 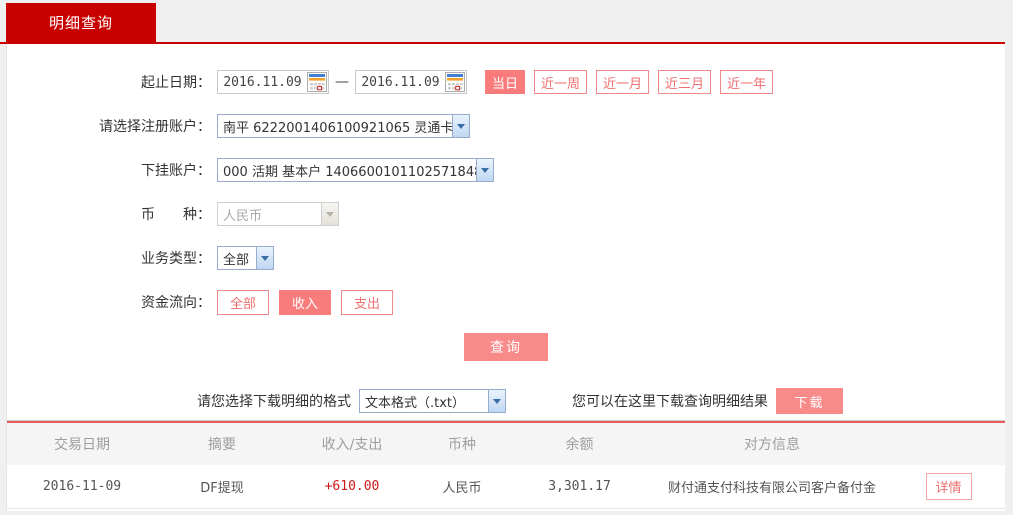 I want to click on query-button: 查询, so click(x=506, y=347).